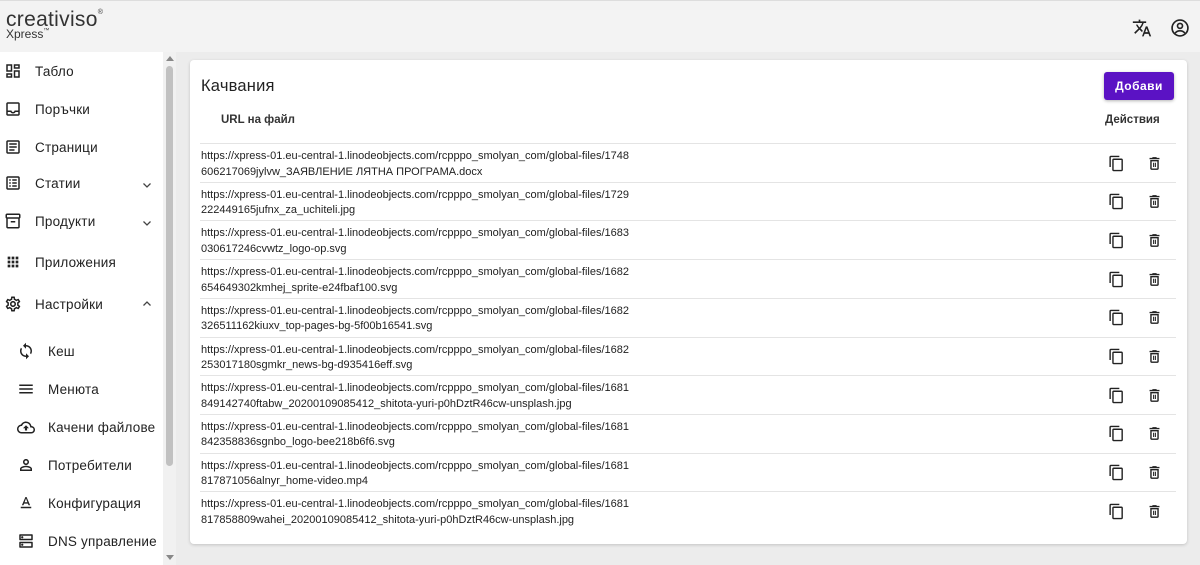  Describe the element at coordinates (81, 351) in the screenshot. I see `sidebar-subitem-cache: Кеш` at that location.